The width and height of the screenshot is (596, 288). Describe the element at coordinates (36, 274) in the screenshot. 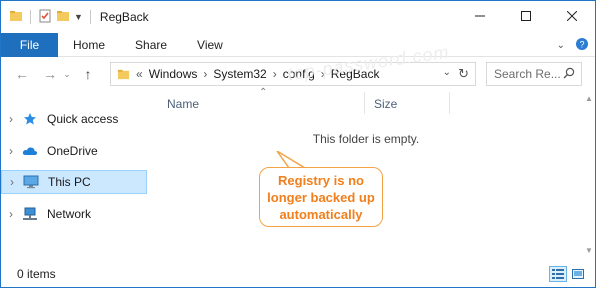

I see `item-count: 0 items` at that location.